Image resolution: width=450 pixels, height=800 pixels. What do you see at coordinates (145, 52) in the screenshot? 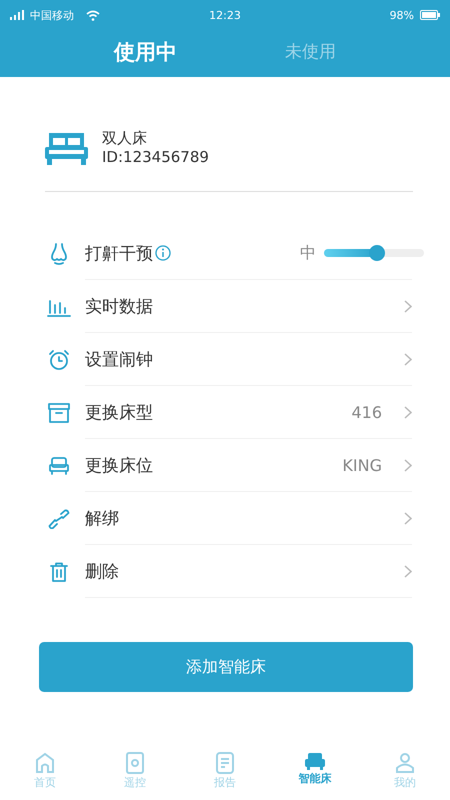
I see `tab: 使用中` at bounding box center [145, 52].